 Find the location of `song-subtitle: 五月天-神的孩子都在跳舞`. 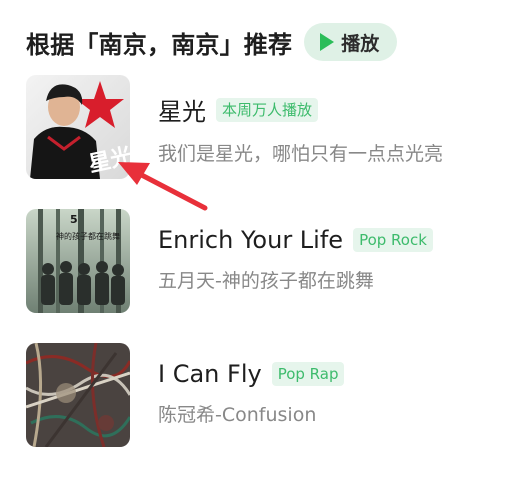

song-subtitle: 五月天-神的孩子都在跳舞 is located at coordinates (266, 281).